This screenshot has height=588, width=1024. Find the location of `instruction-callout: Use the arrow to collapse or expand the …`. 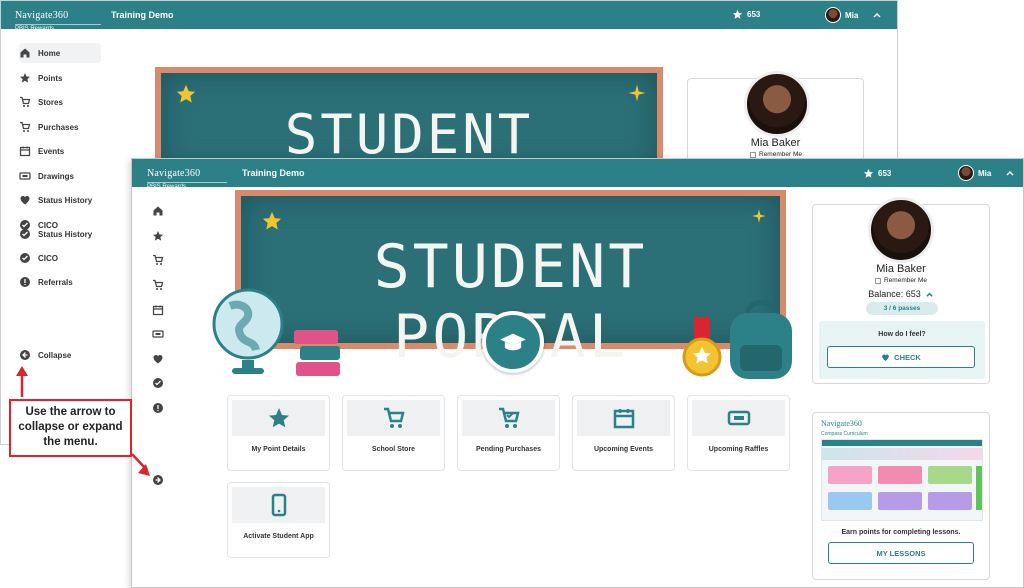

instruction-callout: Use the arrow to collapse or expand the … is located at coordinates (70, 428).